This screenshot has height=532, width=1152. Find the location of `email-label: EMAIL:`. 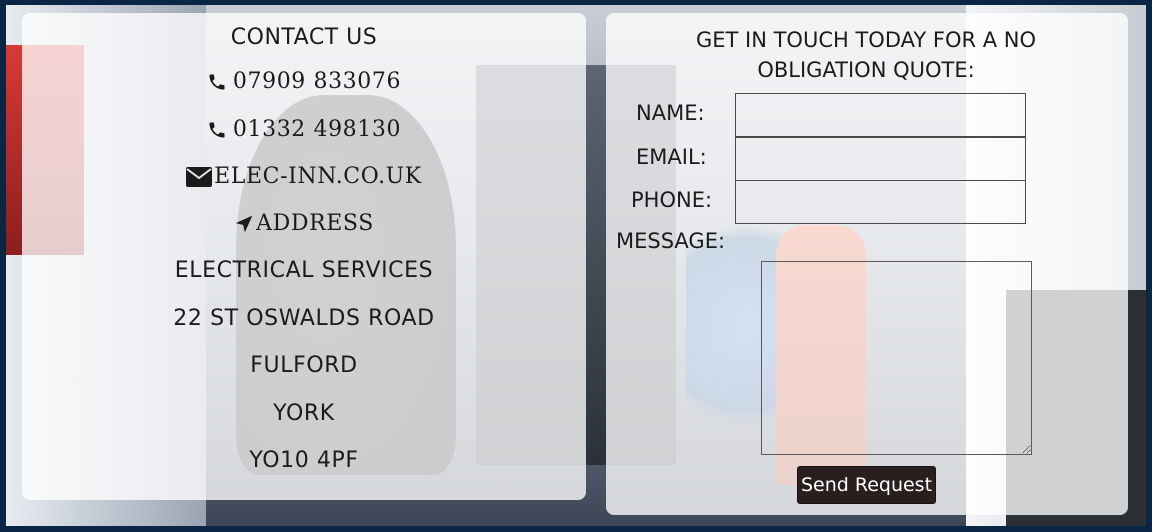

email-label: EMAIL: is located at coordinates (671, 157).